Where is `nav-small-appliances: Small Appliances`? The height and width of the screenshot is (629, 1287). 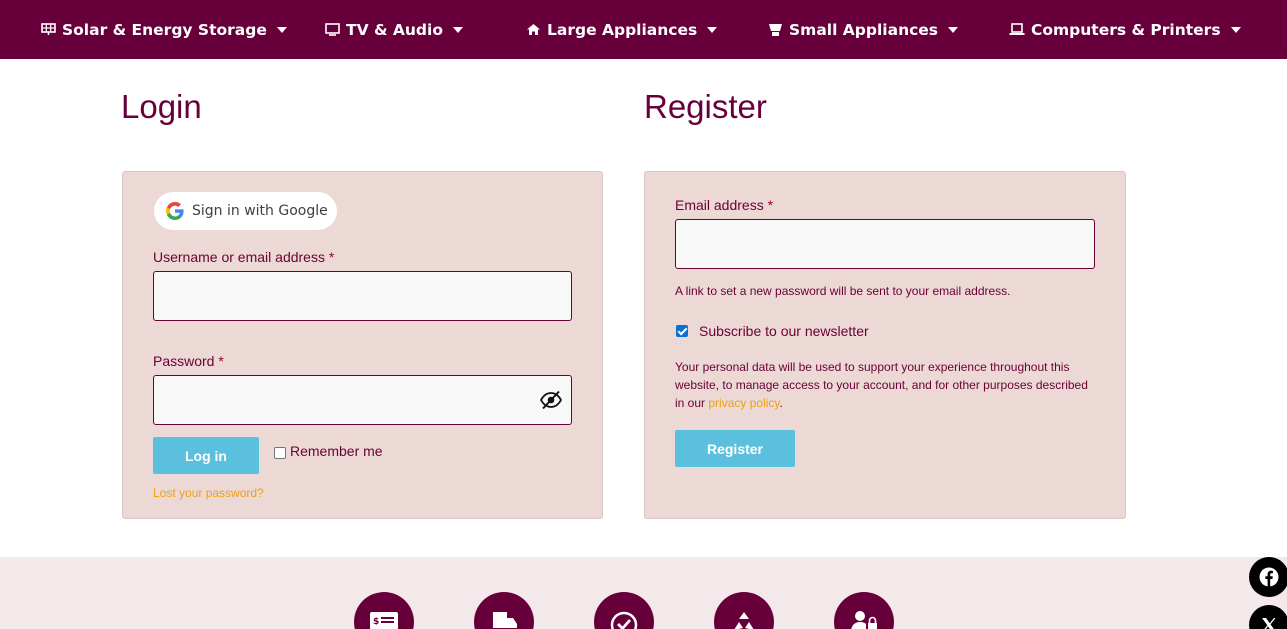
nav-small-appliances: Small Appliances is located at coordinates (863, 29).